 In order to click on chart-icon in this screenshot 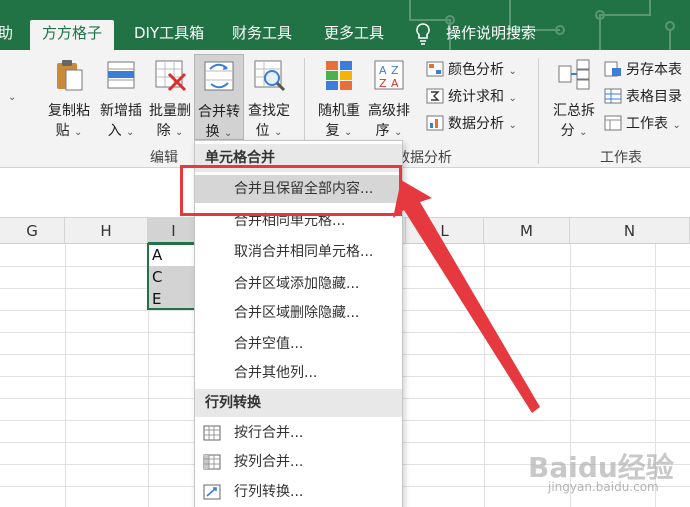, I will do `click(435, 123)`.